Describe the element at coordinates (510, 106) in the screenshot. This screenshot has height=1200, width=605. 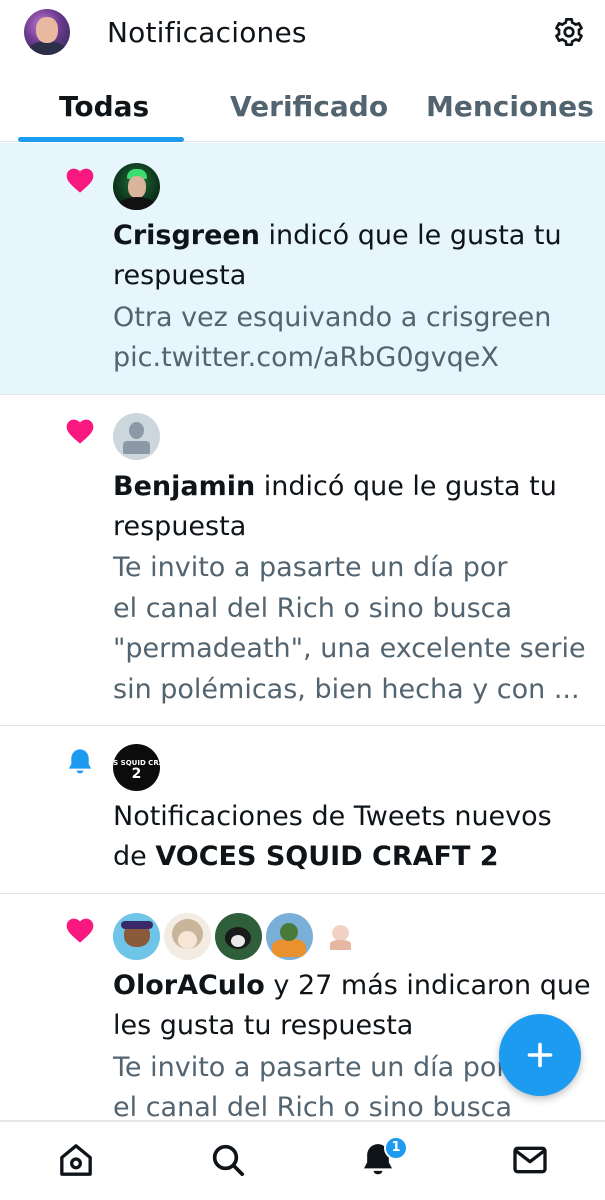
I see `tab-menciones: Menciones` at that location.